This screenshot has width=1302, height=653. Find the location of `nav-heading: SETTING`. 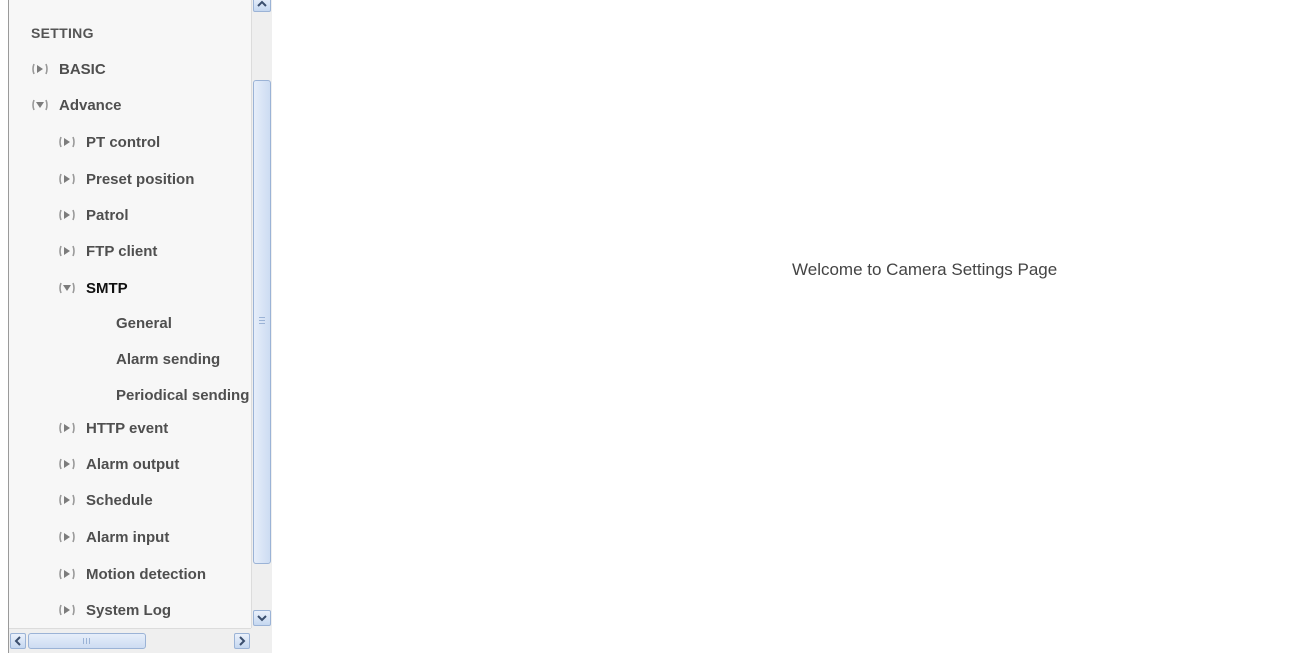

nav-heading: SETTING is located at coordinates (62, 33).